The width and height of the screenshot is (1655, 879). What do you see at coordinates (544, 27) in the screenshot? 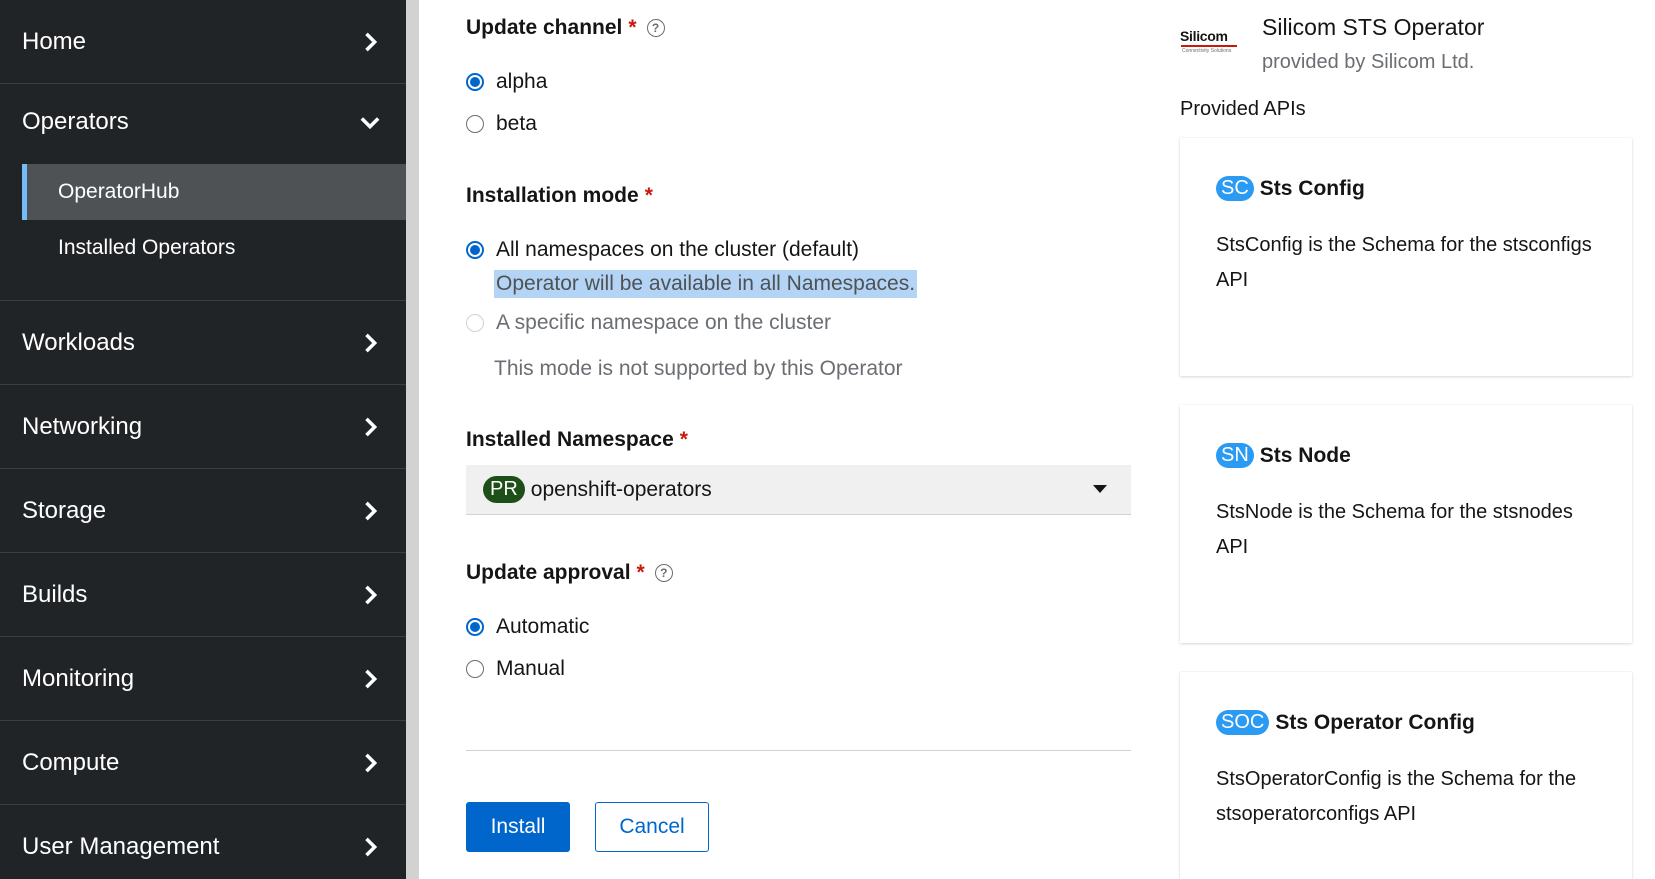
I see `field-label: Update channel` at bounding box center [544, 27].